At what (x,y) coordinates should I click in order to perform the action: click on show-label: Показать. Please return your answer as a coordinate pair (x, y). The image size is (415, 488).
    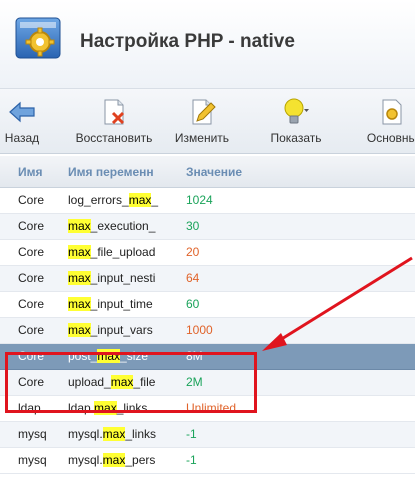
    Looking at the image, I should click on (296, 138).